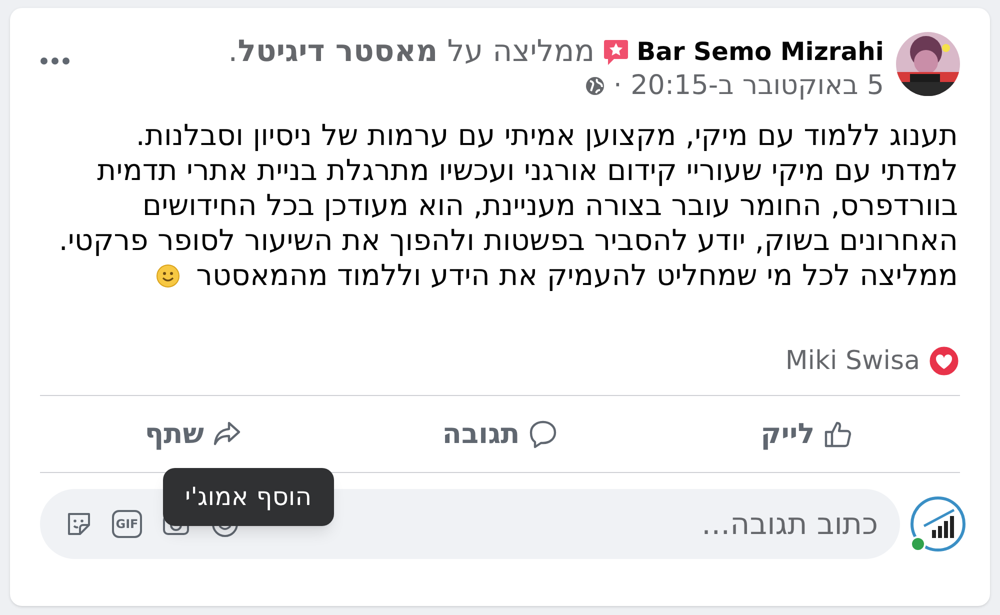 This screenshot has width=1000, height=615. What do you see at coordinates (546, 135) in the screenshot?
I see `post-text: תענוג ללמוד עם מיקי, מקצוען אמיתי עם ערמות של ניסיון וסבלנות.` at bounding box center [546, 135].